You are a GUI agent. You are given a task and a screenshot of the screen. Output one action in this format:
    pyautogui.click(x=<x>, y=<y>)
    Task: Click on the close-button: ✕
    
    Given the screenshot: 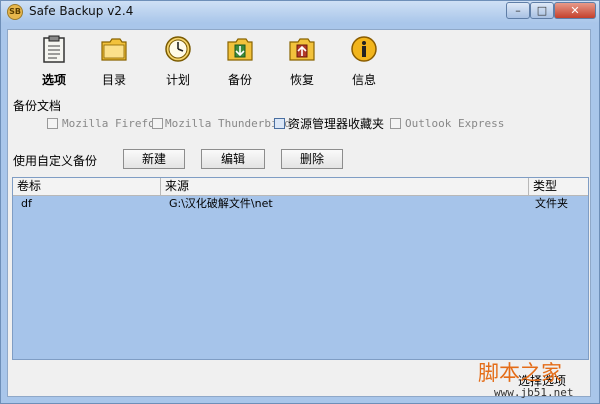 What is the action you would take?
    pyautogui.click(x=575, y=10)
    